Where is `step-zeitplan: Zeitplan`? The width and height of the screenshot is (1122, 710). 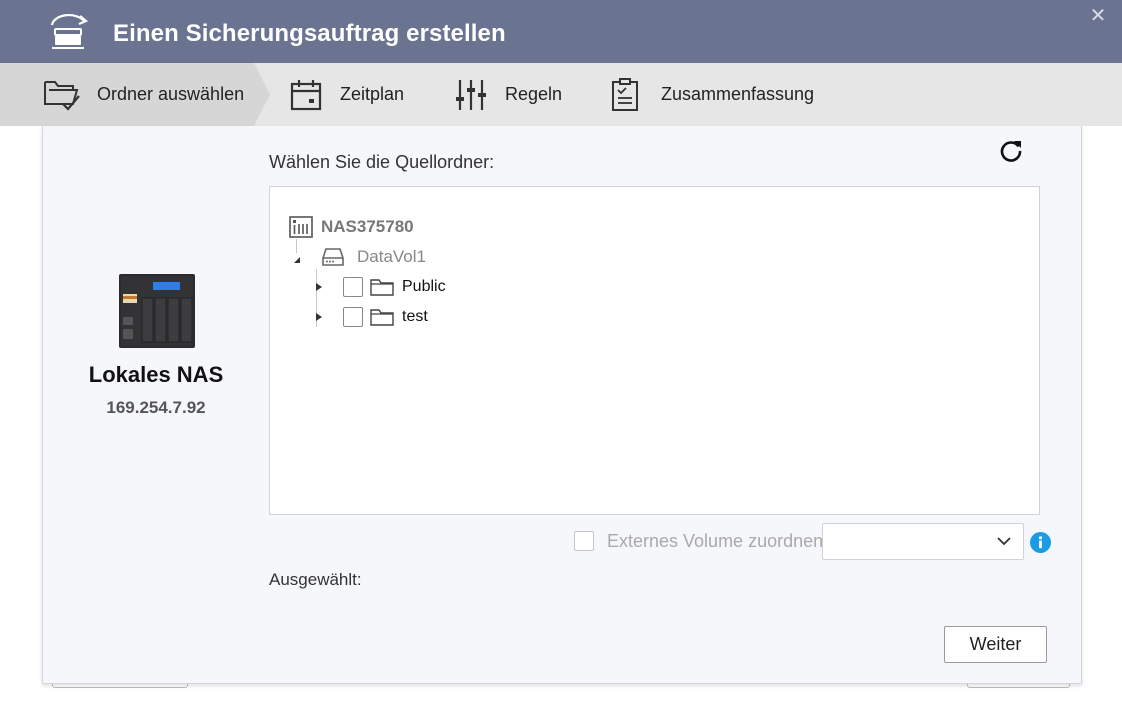 step-zeitplan: Zeitplan is located at coordinates (347, 94).